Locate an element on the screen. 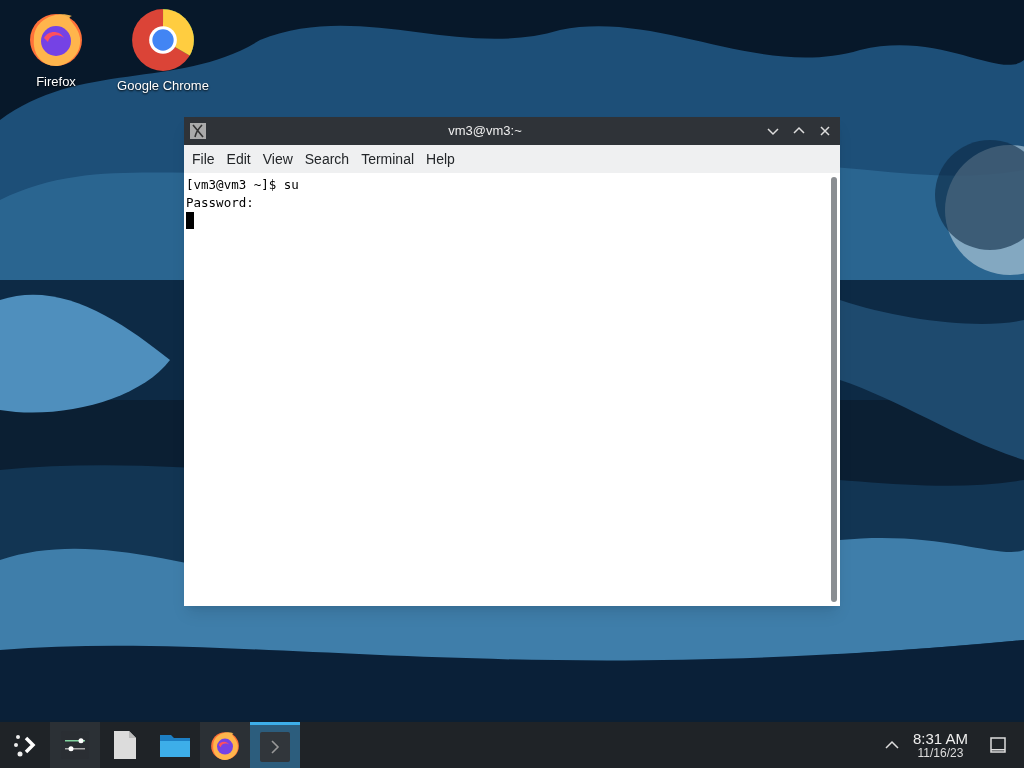  terminal-line: Password: is located at coordinates (220, 203).